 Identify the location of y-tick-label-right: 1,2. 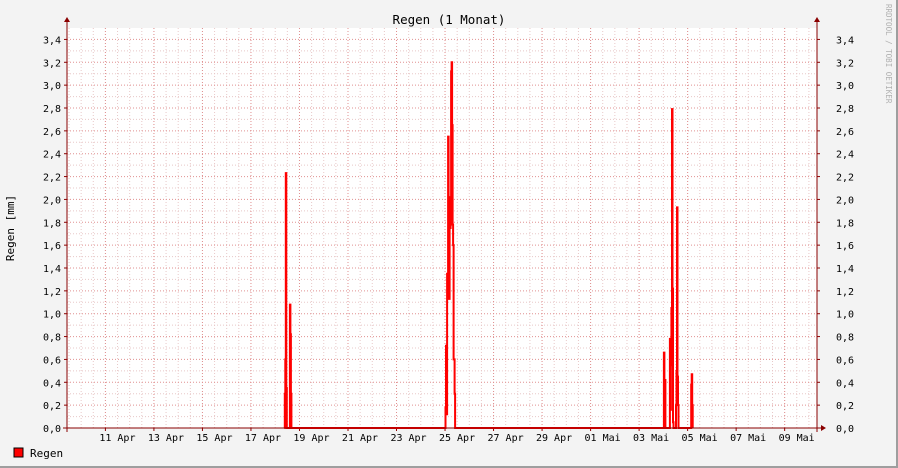
(845, 292).